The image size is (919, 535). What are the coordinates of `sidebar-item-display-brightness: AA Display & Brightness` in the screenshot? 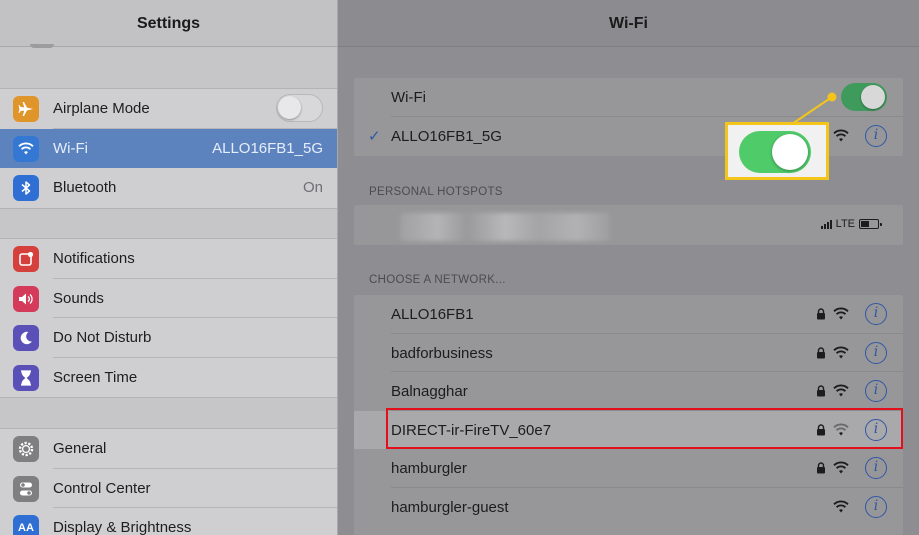 It's located at (168, 521).